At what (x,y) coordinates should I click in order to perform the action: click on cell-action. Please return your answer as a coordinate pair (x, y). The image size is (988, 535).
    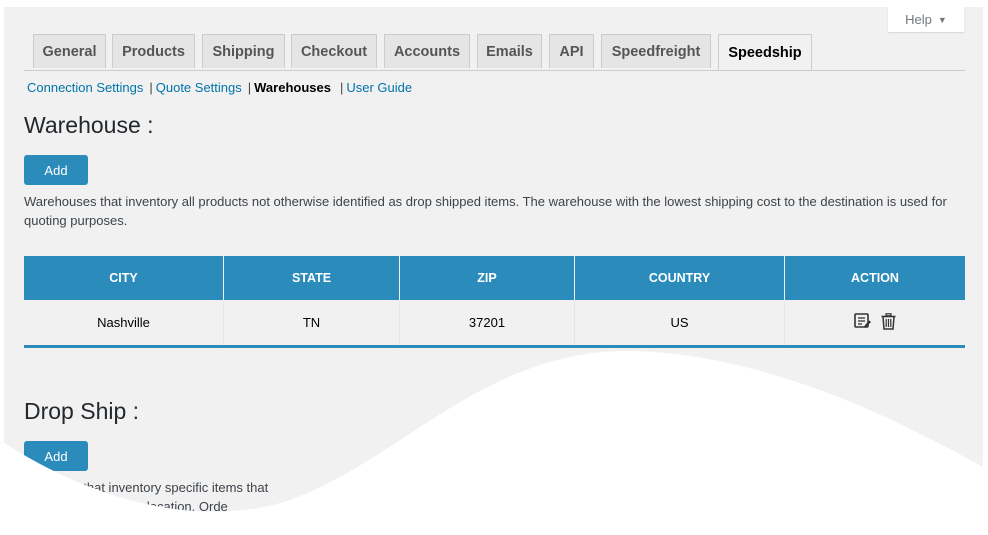
    Looking at the image, I should click on (875, 323).